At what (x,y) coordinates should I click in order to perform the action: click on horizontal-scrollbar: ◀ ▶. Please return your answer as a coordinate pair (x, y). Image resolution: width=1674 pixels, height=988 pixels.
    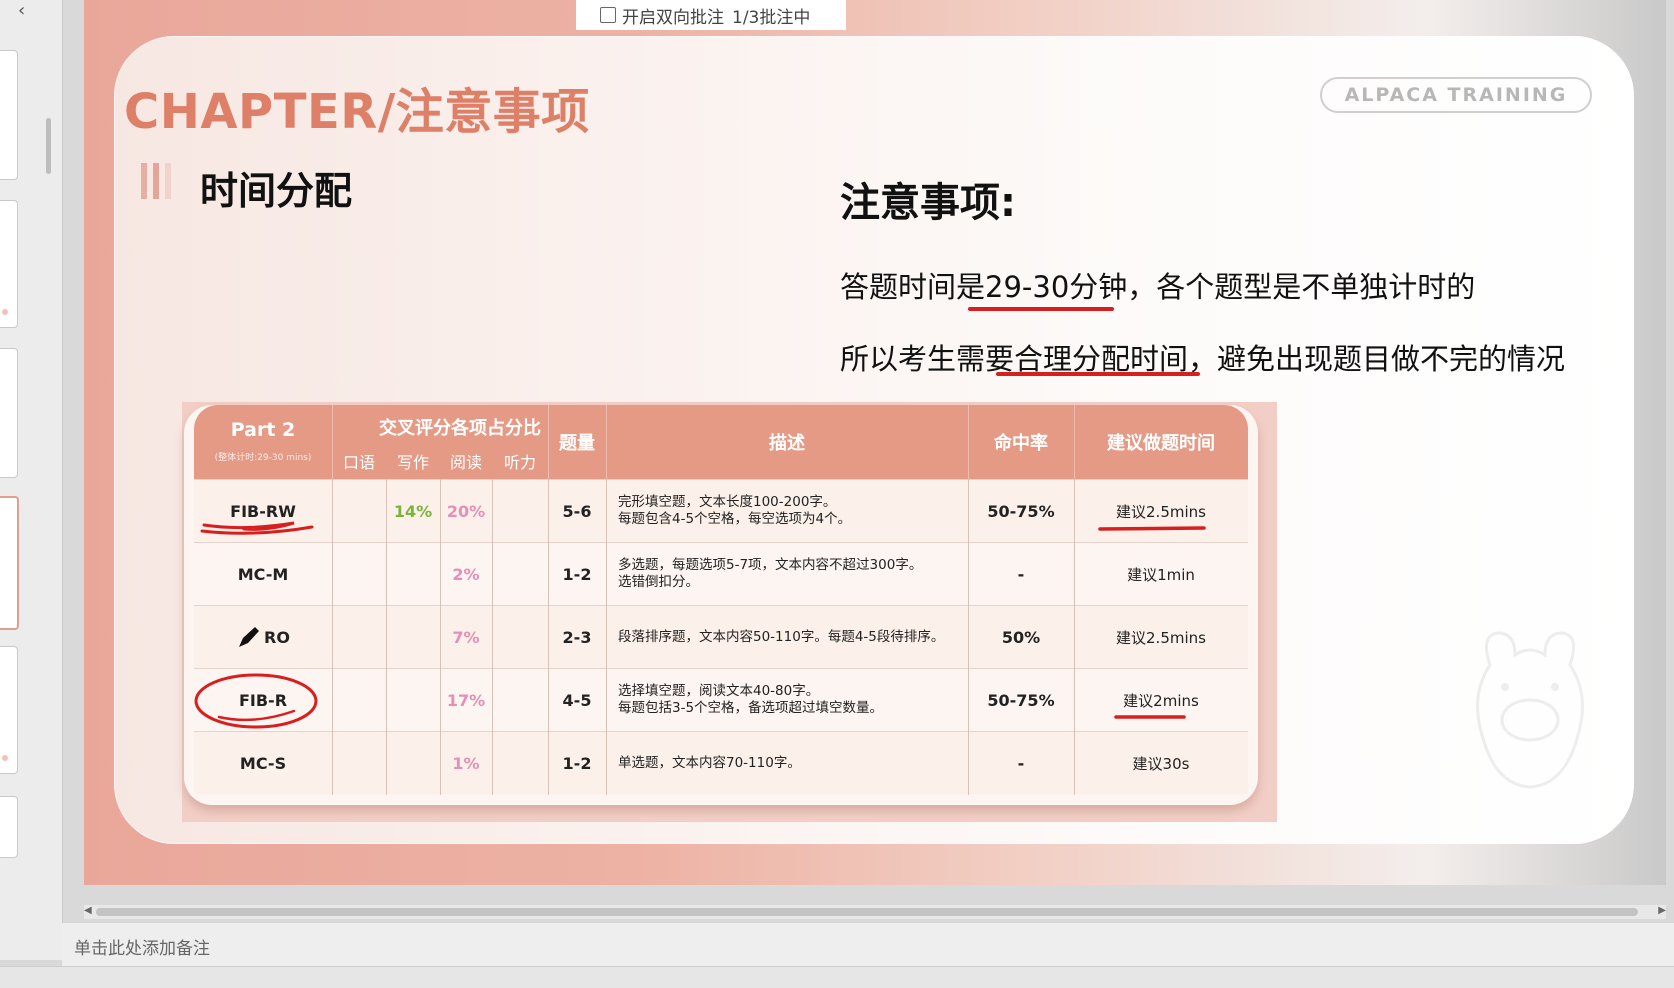
    Looking at the image, I should click on (875, 912).